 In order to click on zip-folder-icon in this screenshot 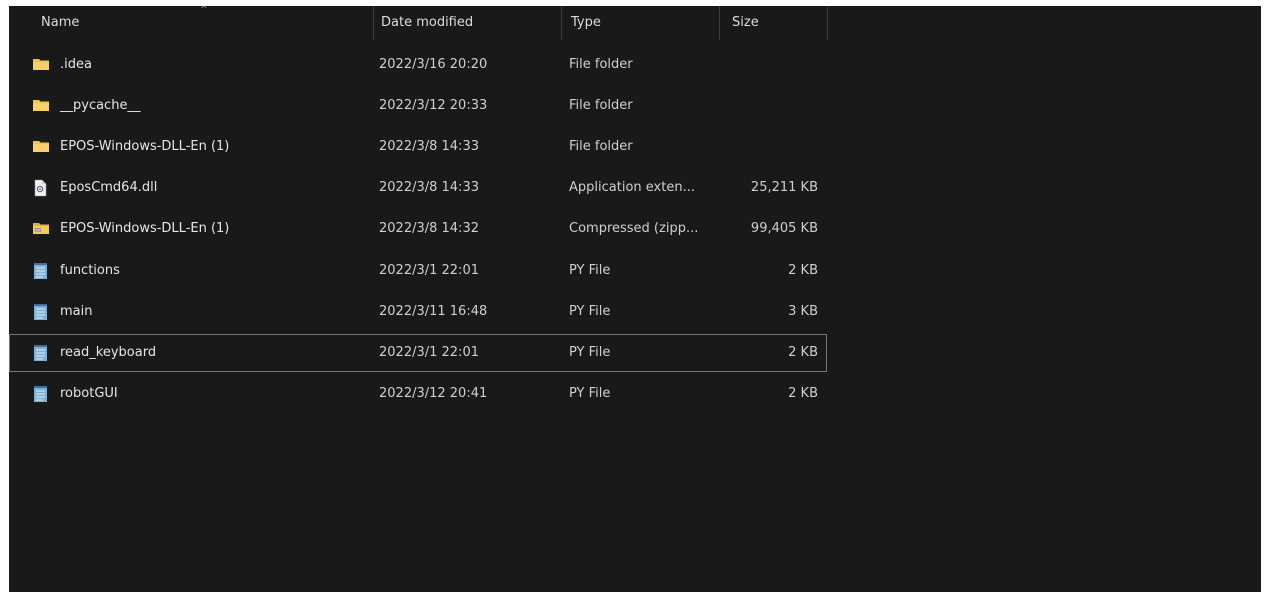, I will do `click(42, 229)`.